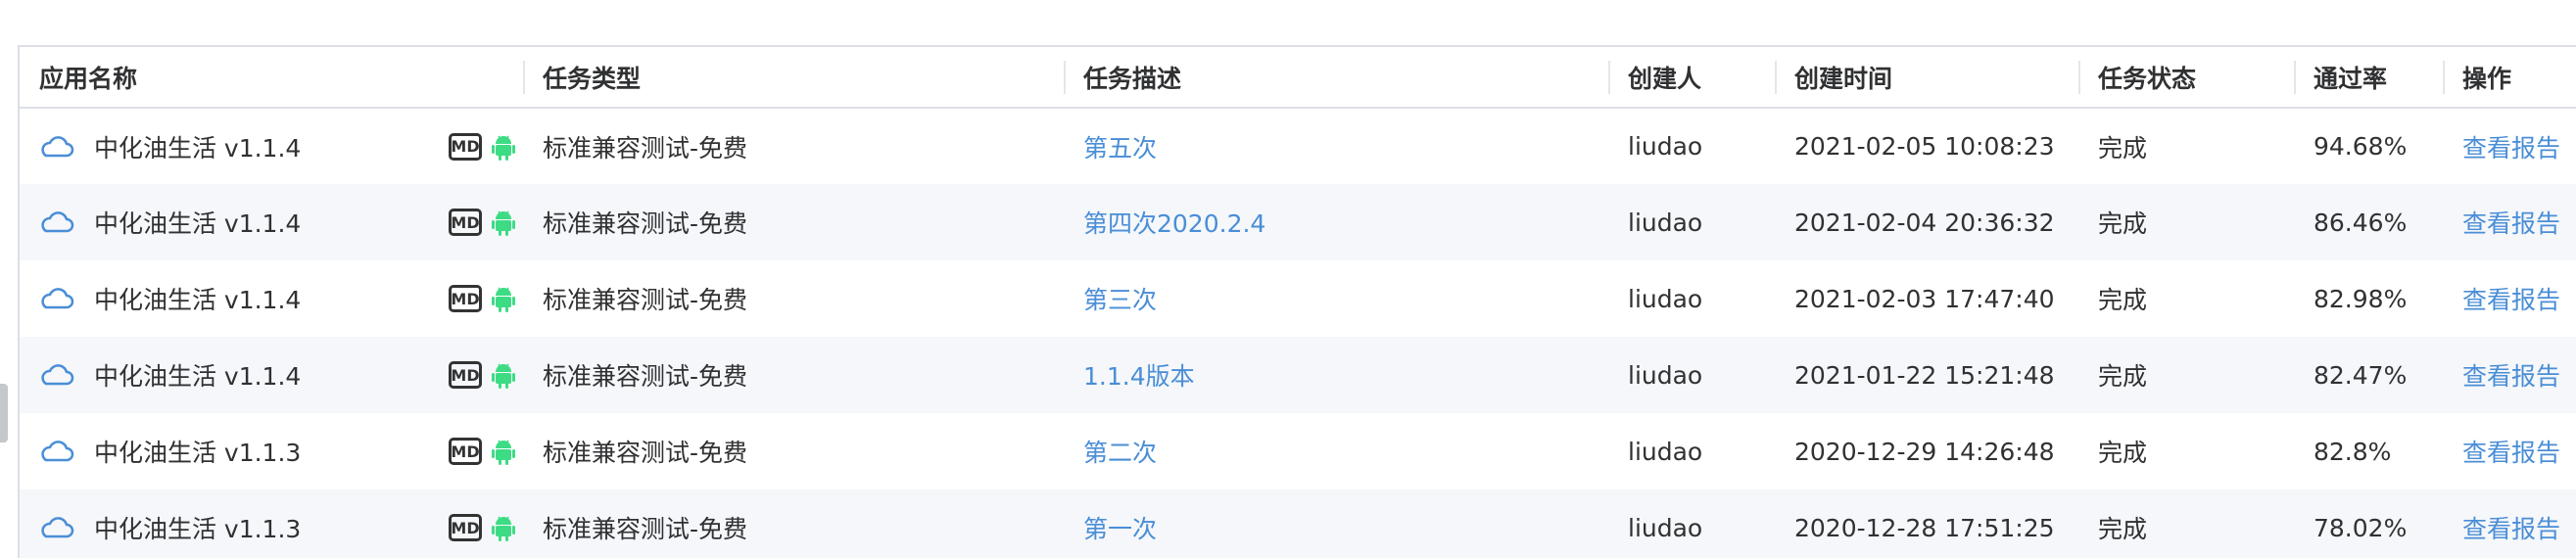  What do you see at coordinates (1927, 222) in the screenshot?
I see `create-time-cell: 2021-02-04 20:36:32` at bounding box center [1927, 222].